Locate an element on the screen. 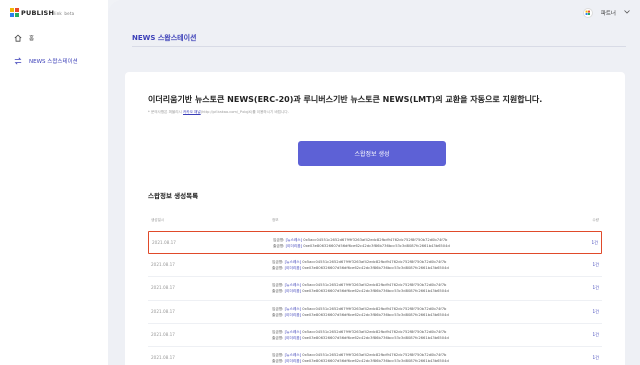  table-header: 생성일시 정보 수량 is located at coordinates (375, 221).